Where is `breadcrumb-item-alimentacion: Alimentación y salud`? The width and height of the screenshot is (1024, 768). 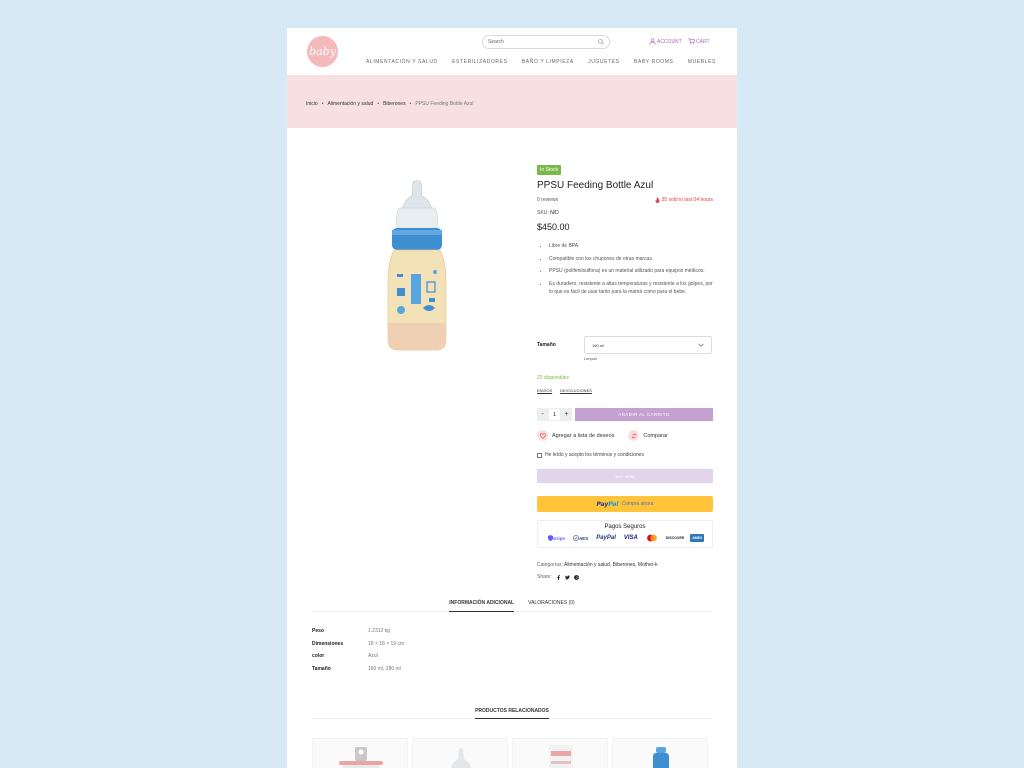 breadcrumb-item-alimentacion: Alimentación y salud is located at coordinates (350, 104).